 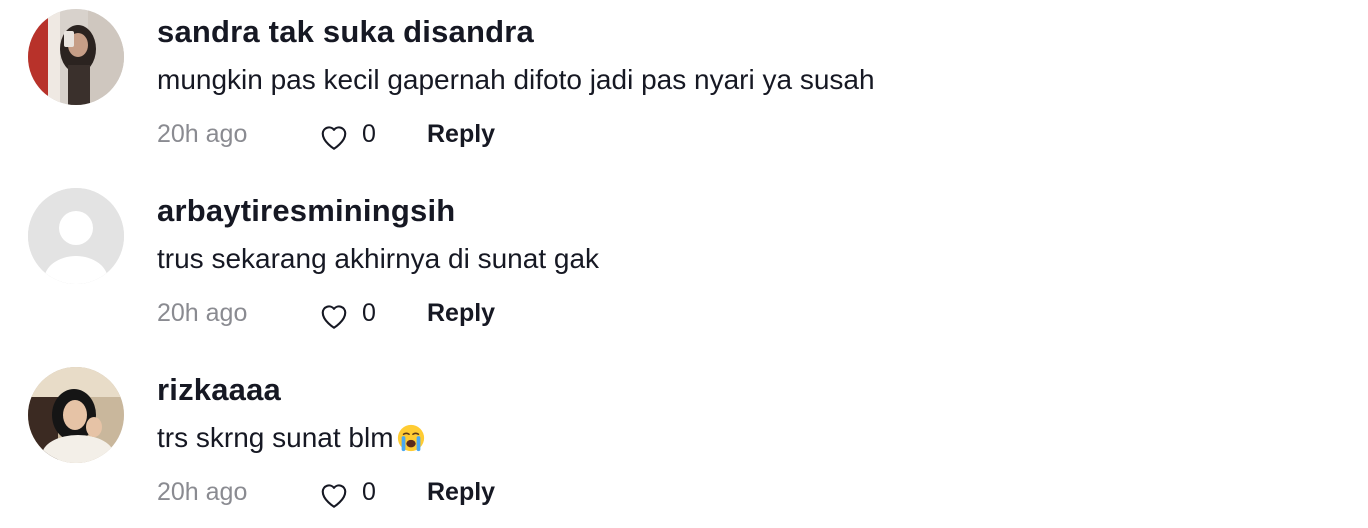 I want to click on comment-text-content: trs skrng sunat blm, so click(x=275, y=437).